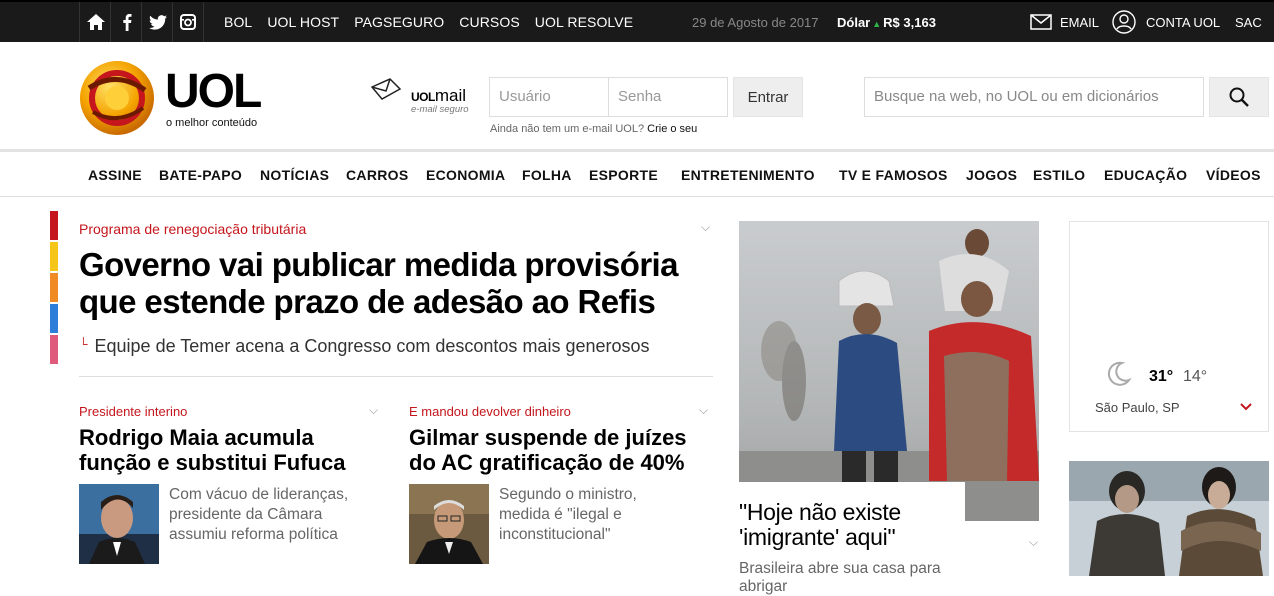 The width and height of the screenshot is (1274, 596). I want to click on account-link: CONTA UOL, so click(1166, 22).